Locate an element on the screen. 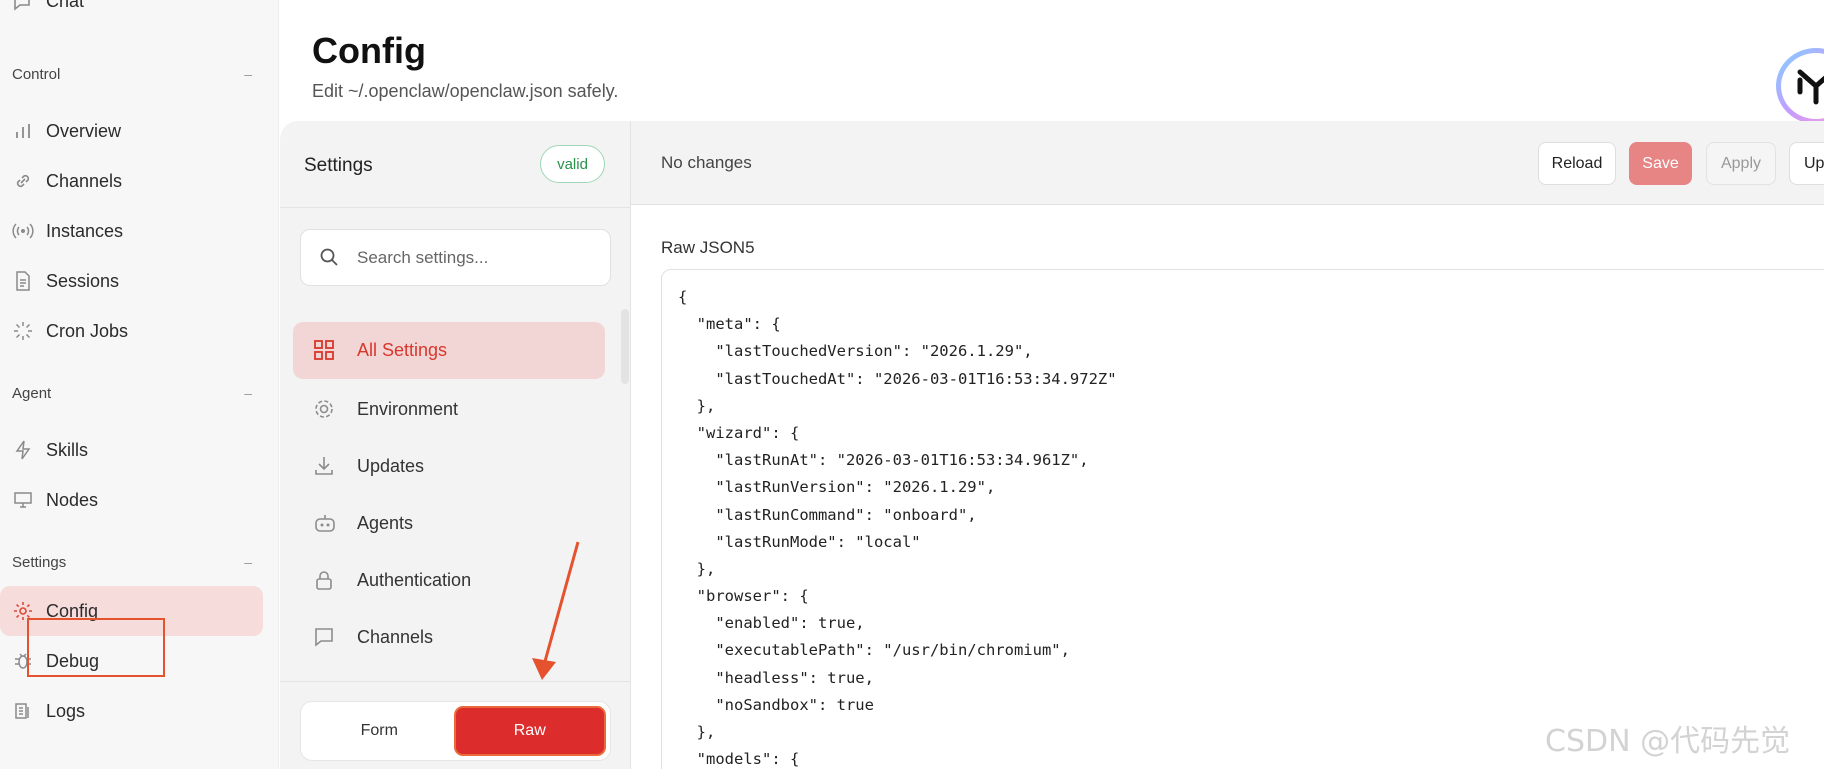 The height and width of the screenshot is (769, 1824). page-subtitle: Edit ~/.openclaw/openclaw.json safely. is located at coordinates (465, 91).